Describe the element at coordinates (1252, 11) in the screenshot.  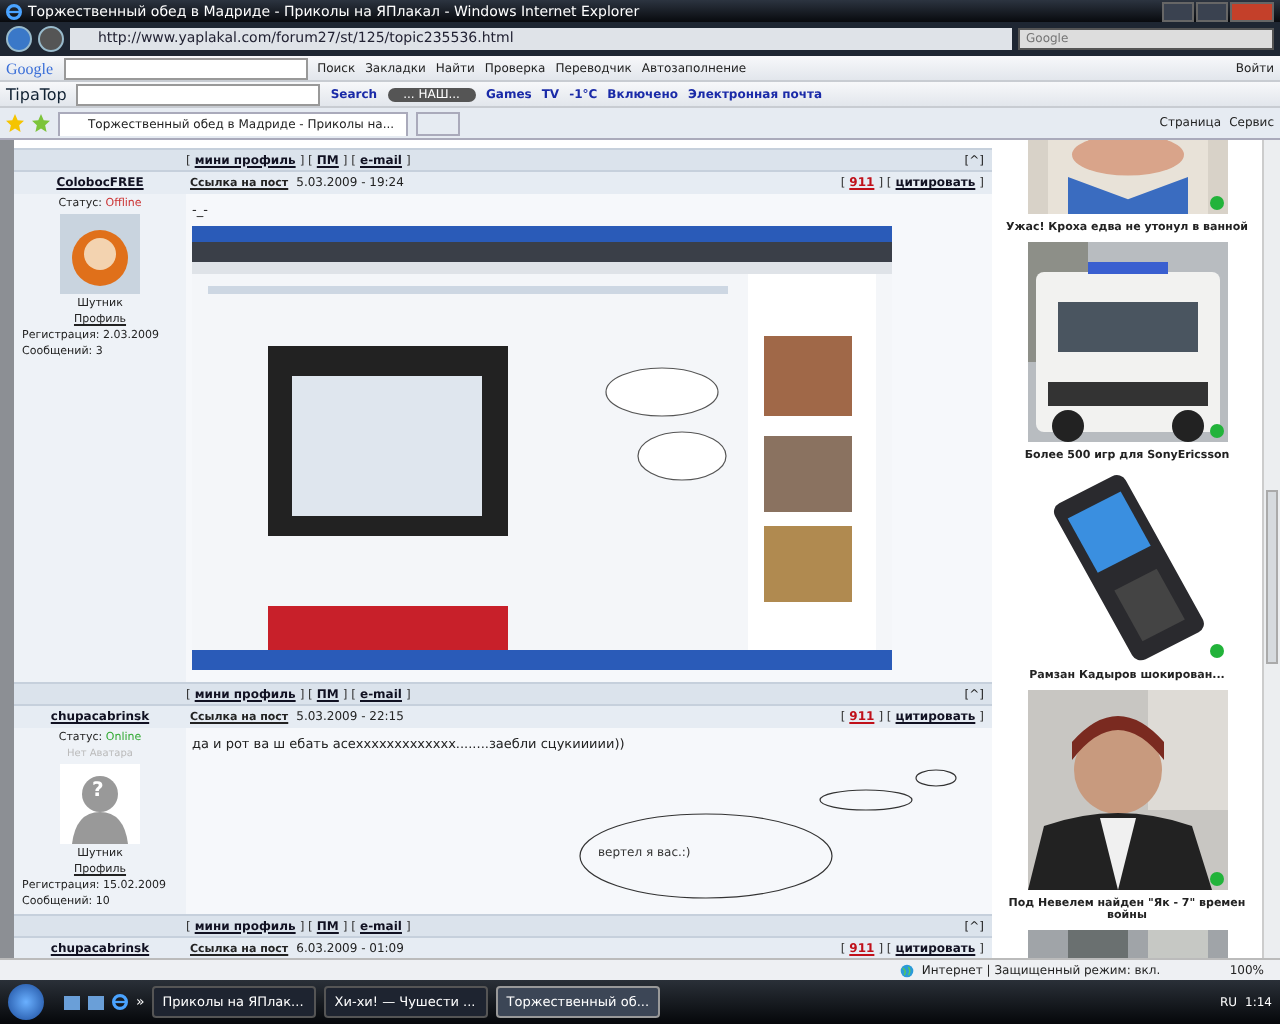
I see `close-button` at that location.